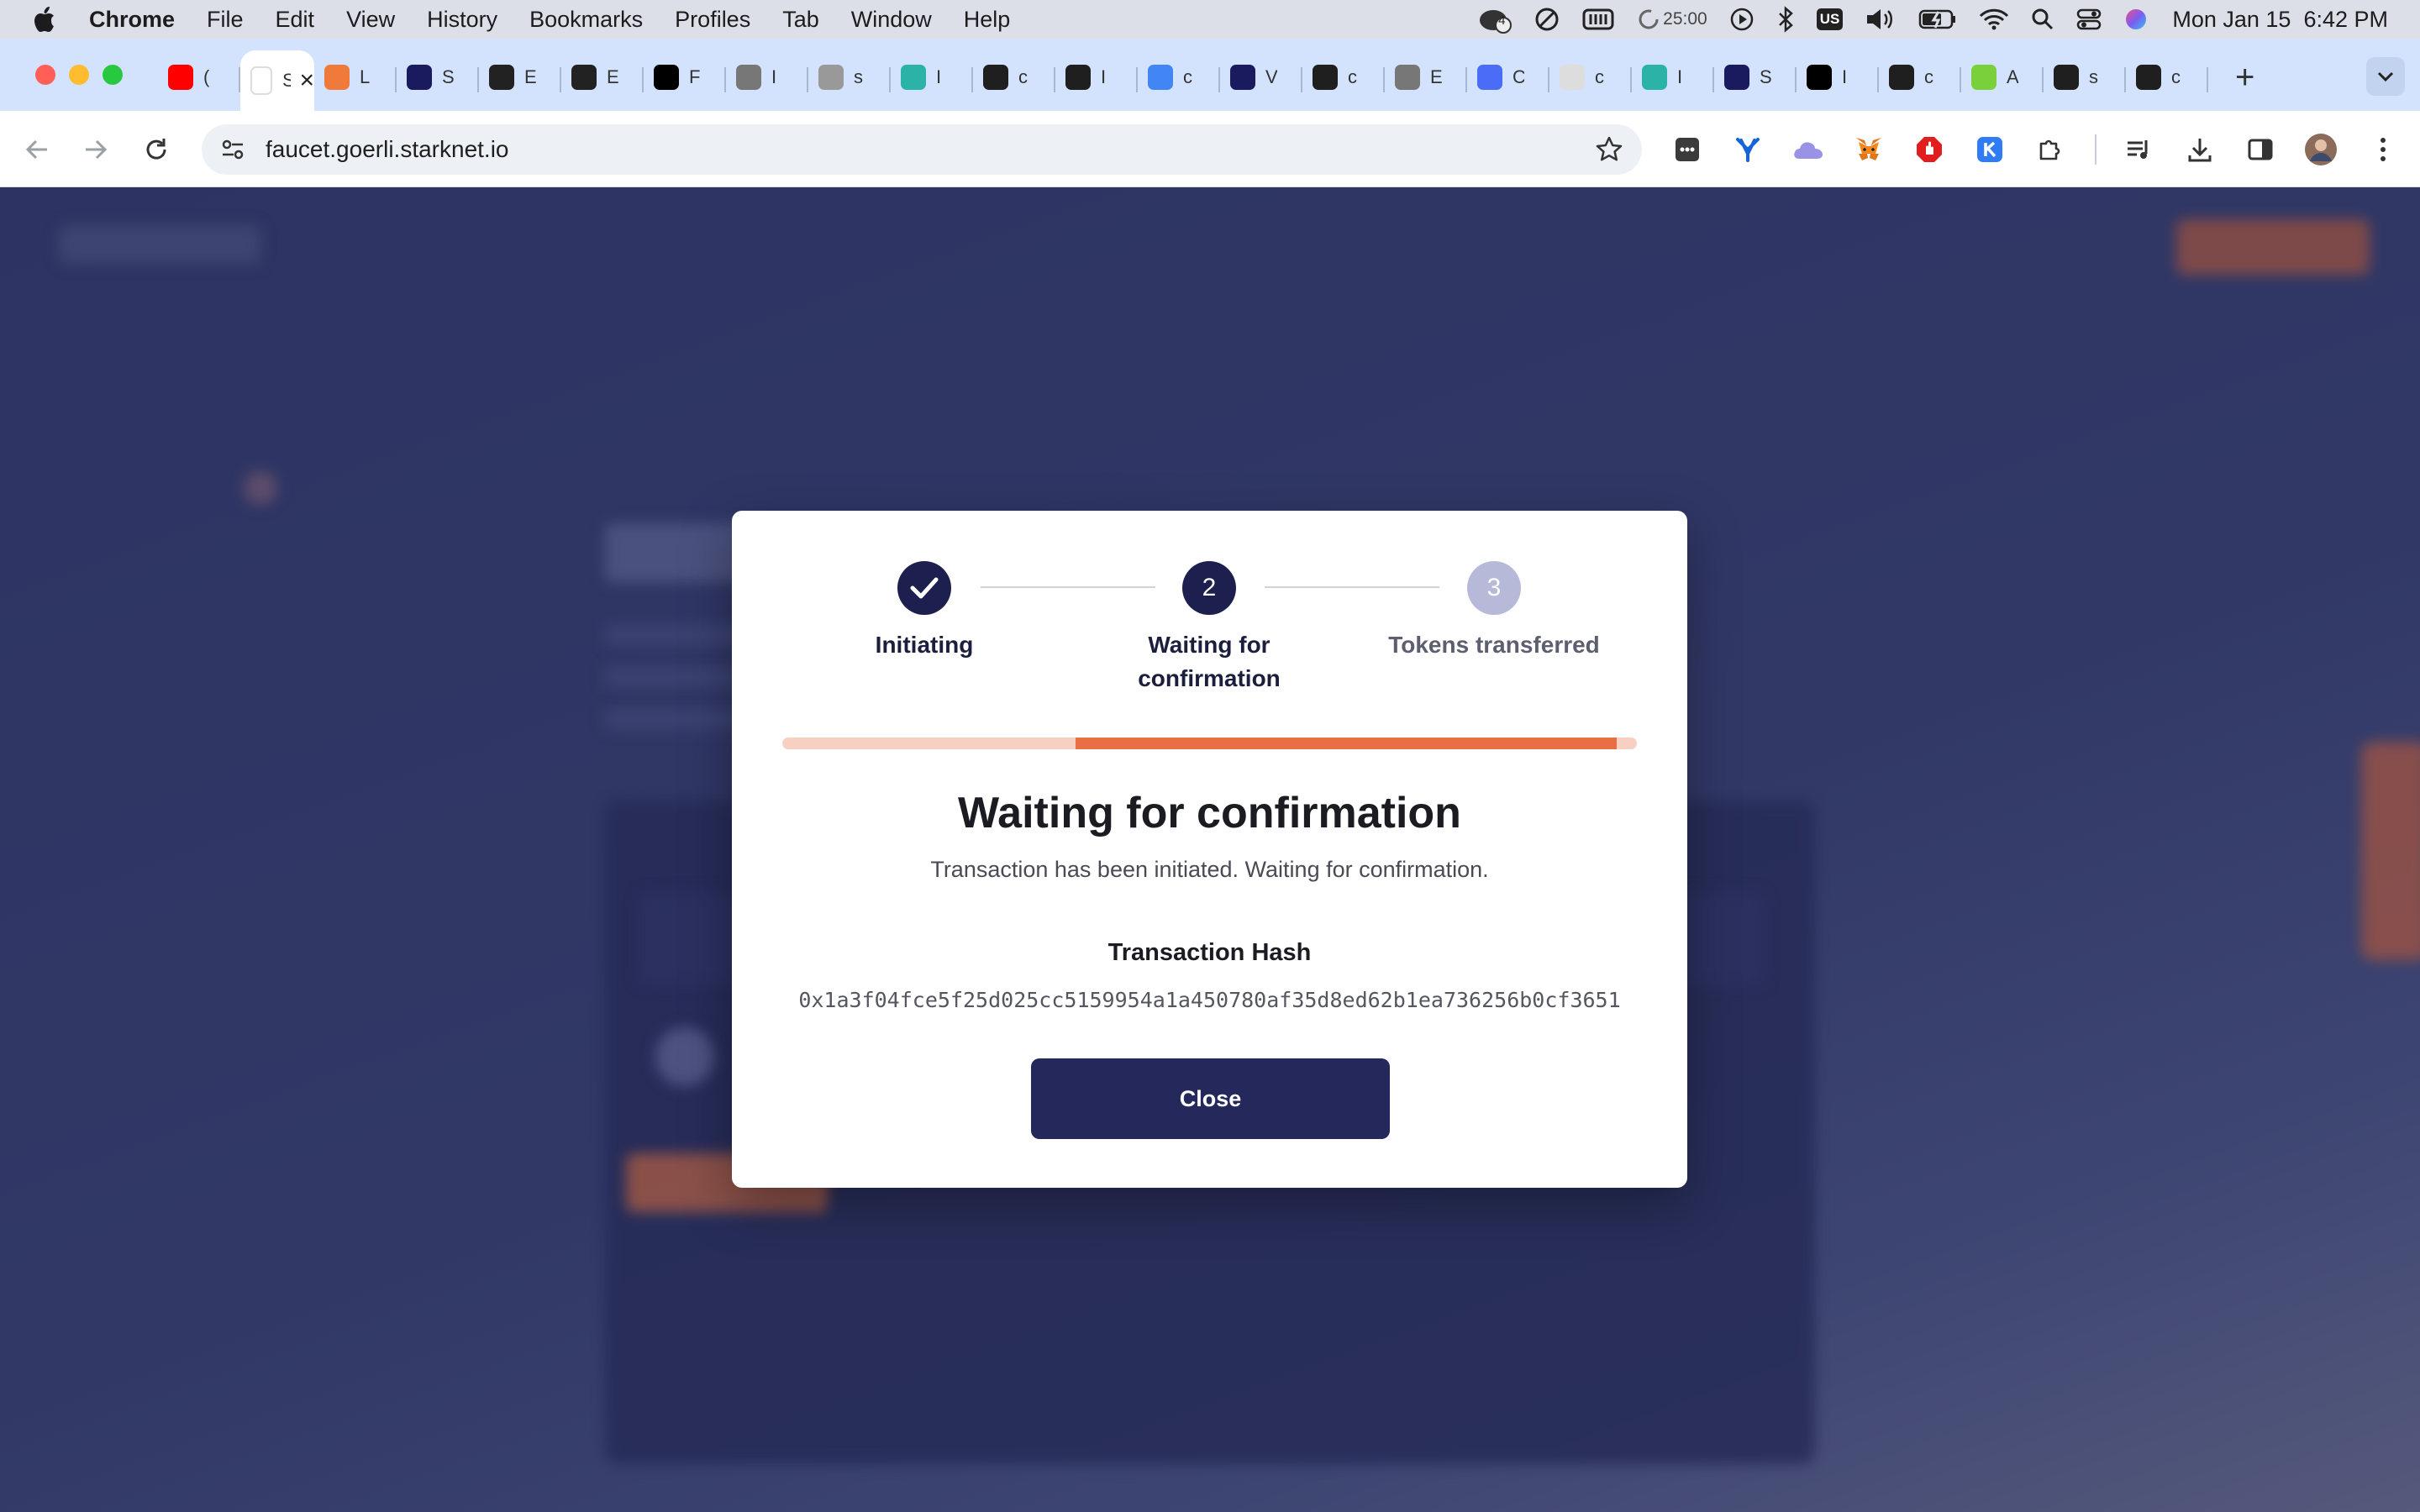  I want to click on close-tab-icon: ×, so click(306, 80).